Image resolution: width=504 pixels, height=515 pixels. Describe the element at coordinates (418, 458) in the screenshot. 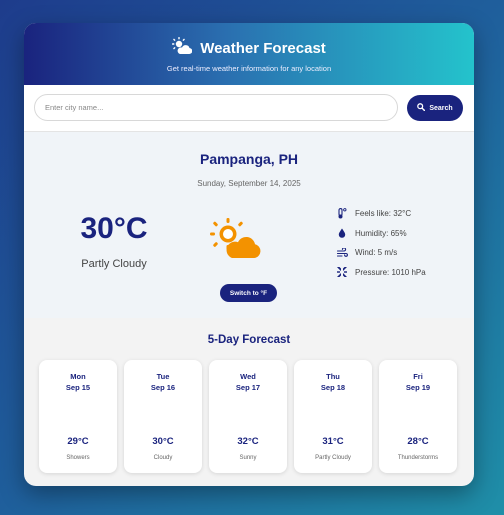

I see `forecast-condition: Thunderstorms` at that location.